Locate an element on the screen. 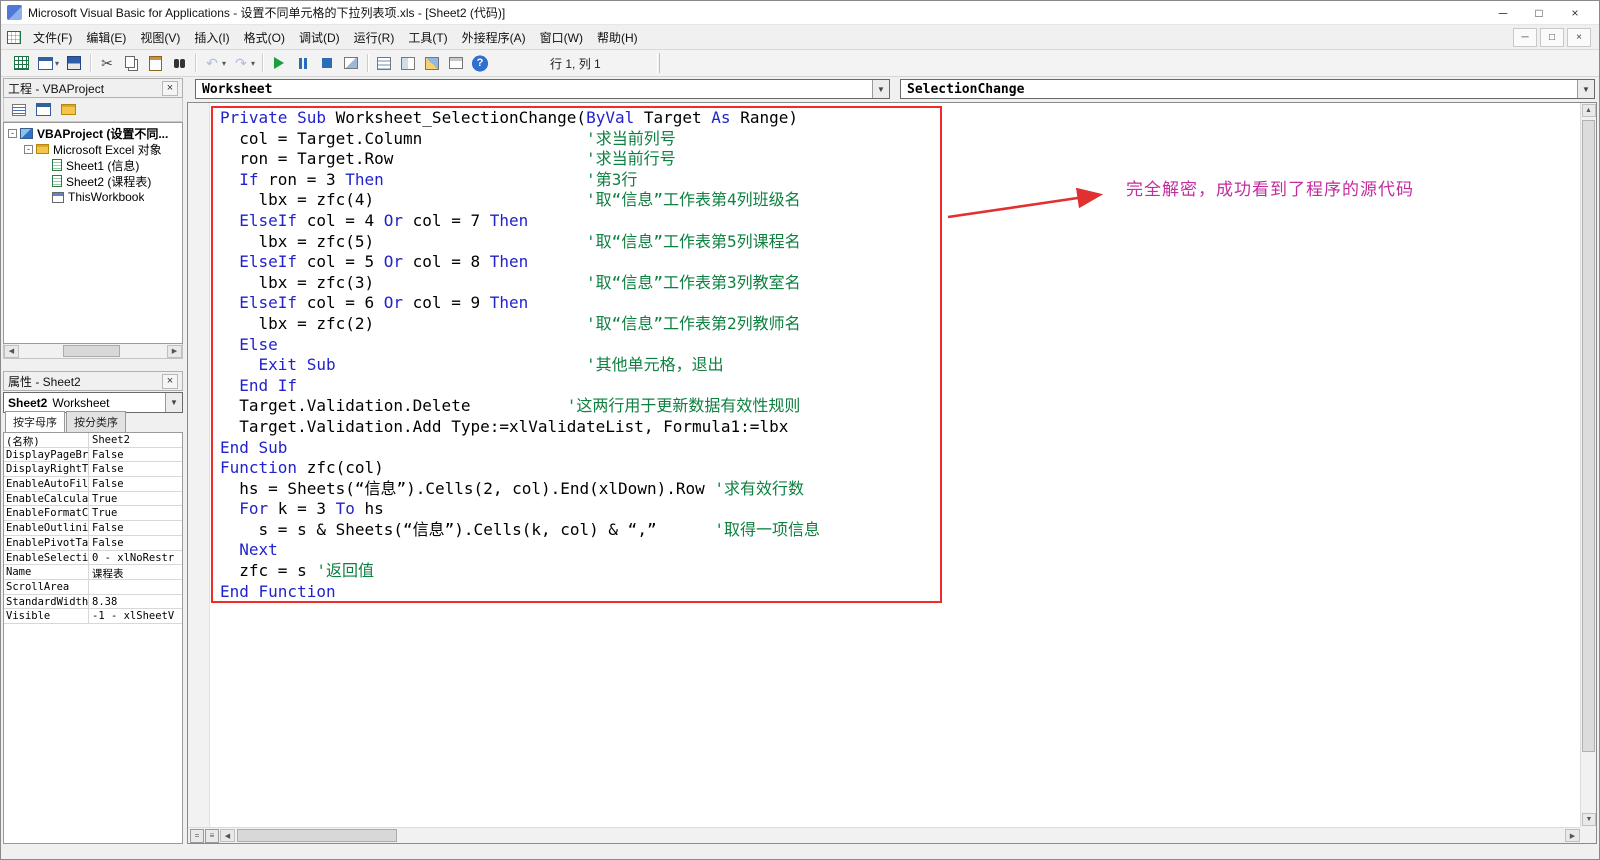 This screenshot has height=860, width=1600. help-icon: ? is located at coordinates (480, 63).